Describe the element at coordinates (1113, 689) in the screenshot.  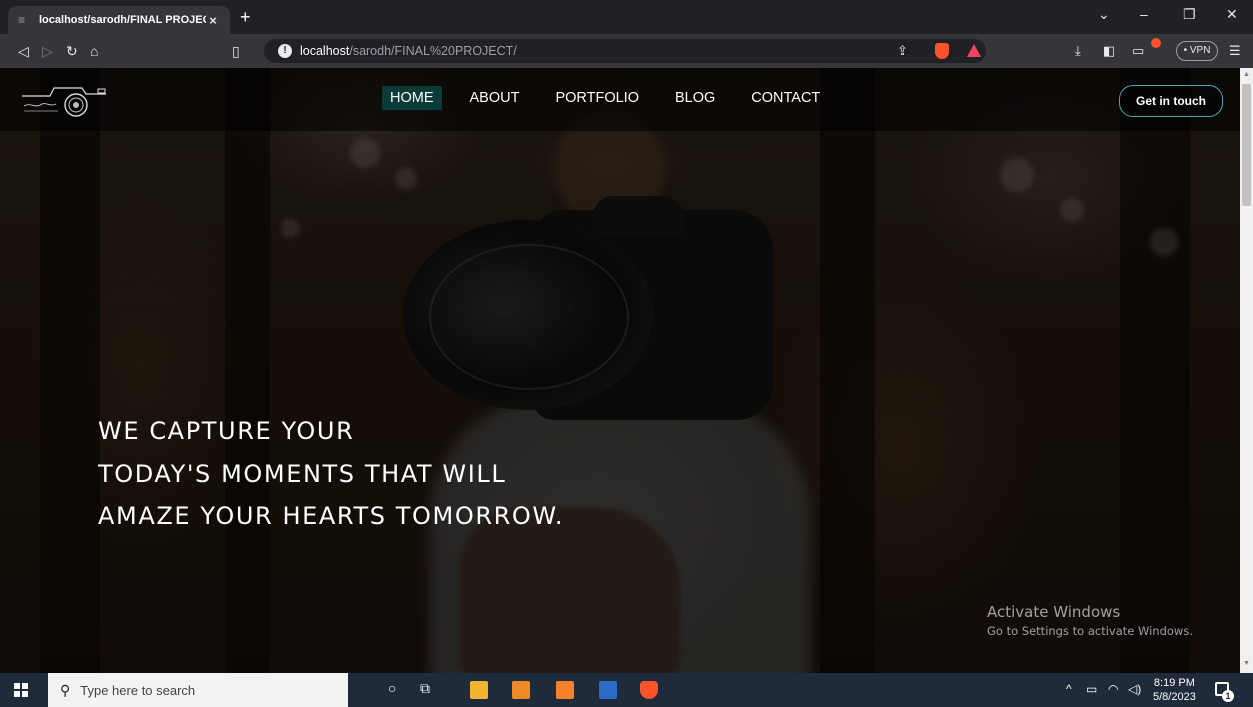
I see `wifi-icon: ◠` at that location.